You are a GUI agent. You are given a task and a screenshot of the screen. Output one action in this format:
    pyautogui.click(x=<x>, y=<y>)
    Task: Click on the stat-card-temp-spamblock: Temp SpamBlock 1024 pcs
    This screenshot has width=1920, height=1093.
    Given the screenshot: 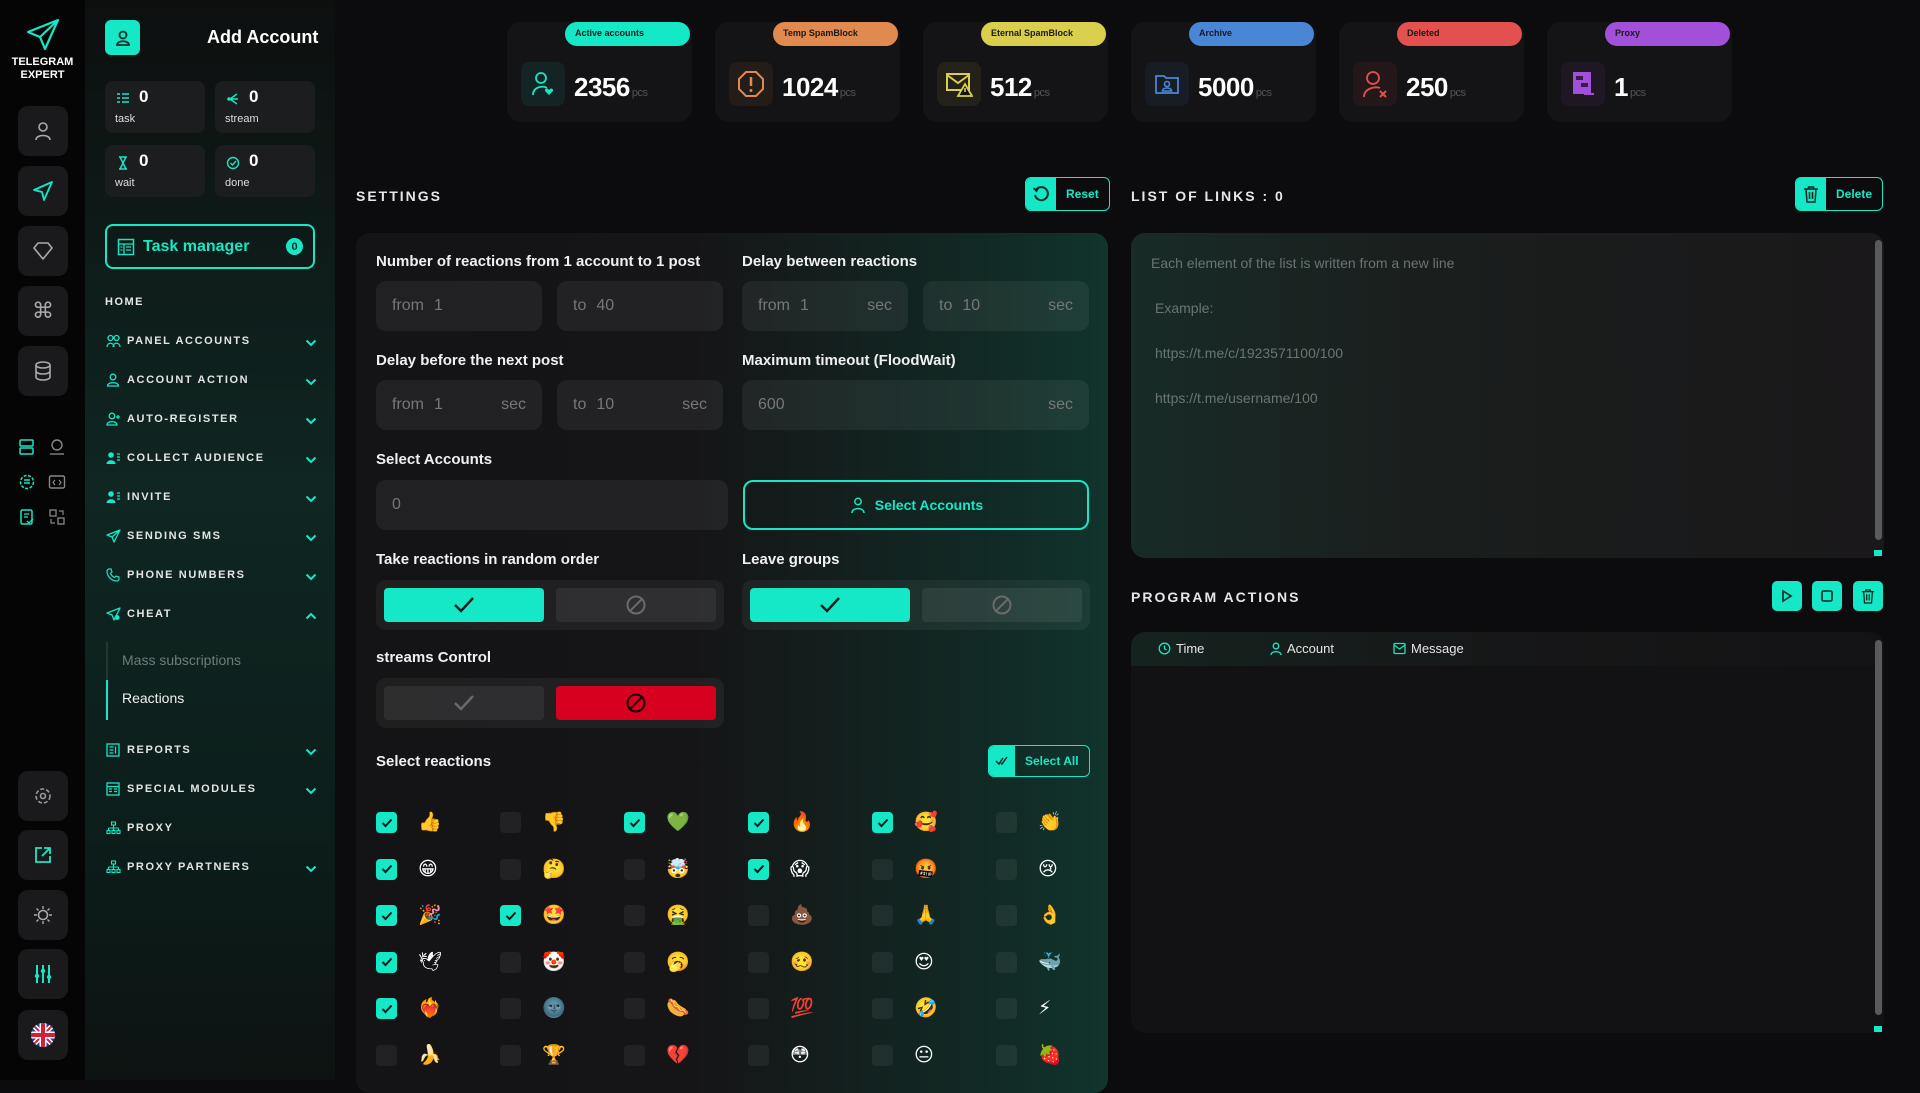 What is the action you would take?
    pyautogui.click(x=807, y=72)
    